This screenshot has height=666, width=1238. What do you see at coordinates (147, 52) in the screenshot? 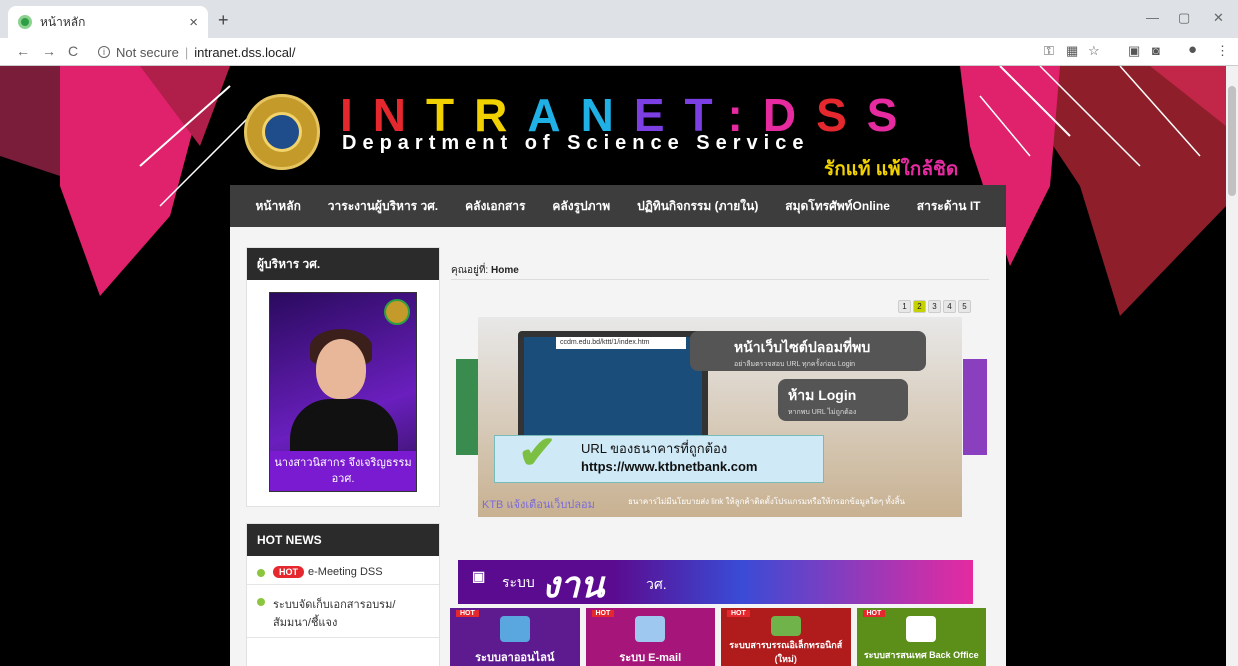
I see `not-secure-label: Not secure` at bounding box center [147, 52].